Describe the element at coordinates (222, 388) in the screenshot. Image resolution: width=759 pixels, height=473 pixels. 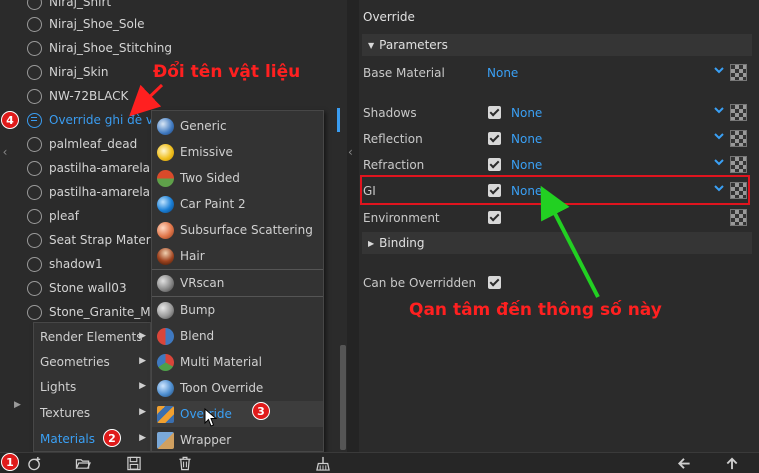
I see `menu-item-label: Toon Override` at that location.